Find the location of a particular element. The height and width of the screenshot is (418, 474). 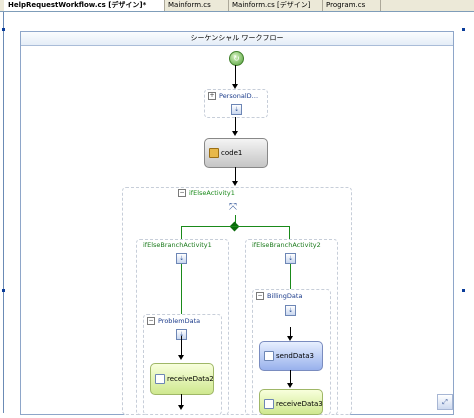

send-activity-icon is located at coordinates (269, 356).